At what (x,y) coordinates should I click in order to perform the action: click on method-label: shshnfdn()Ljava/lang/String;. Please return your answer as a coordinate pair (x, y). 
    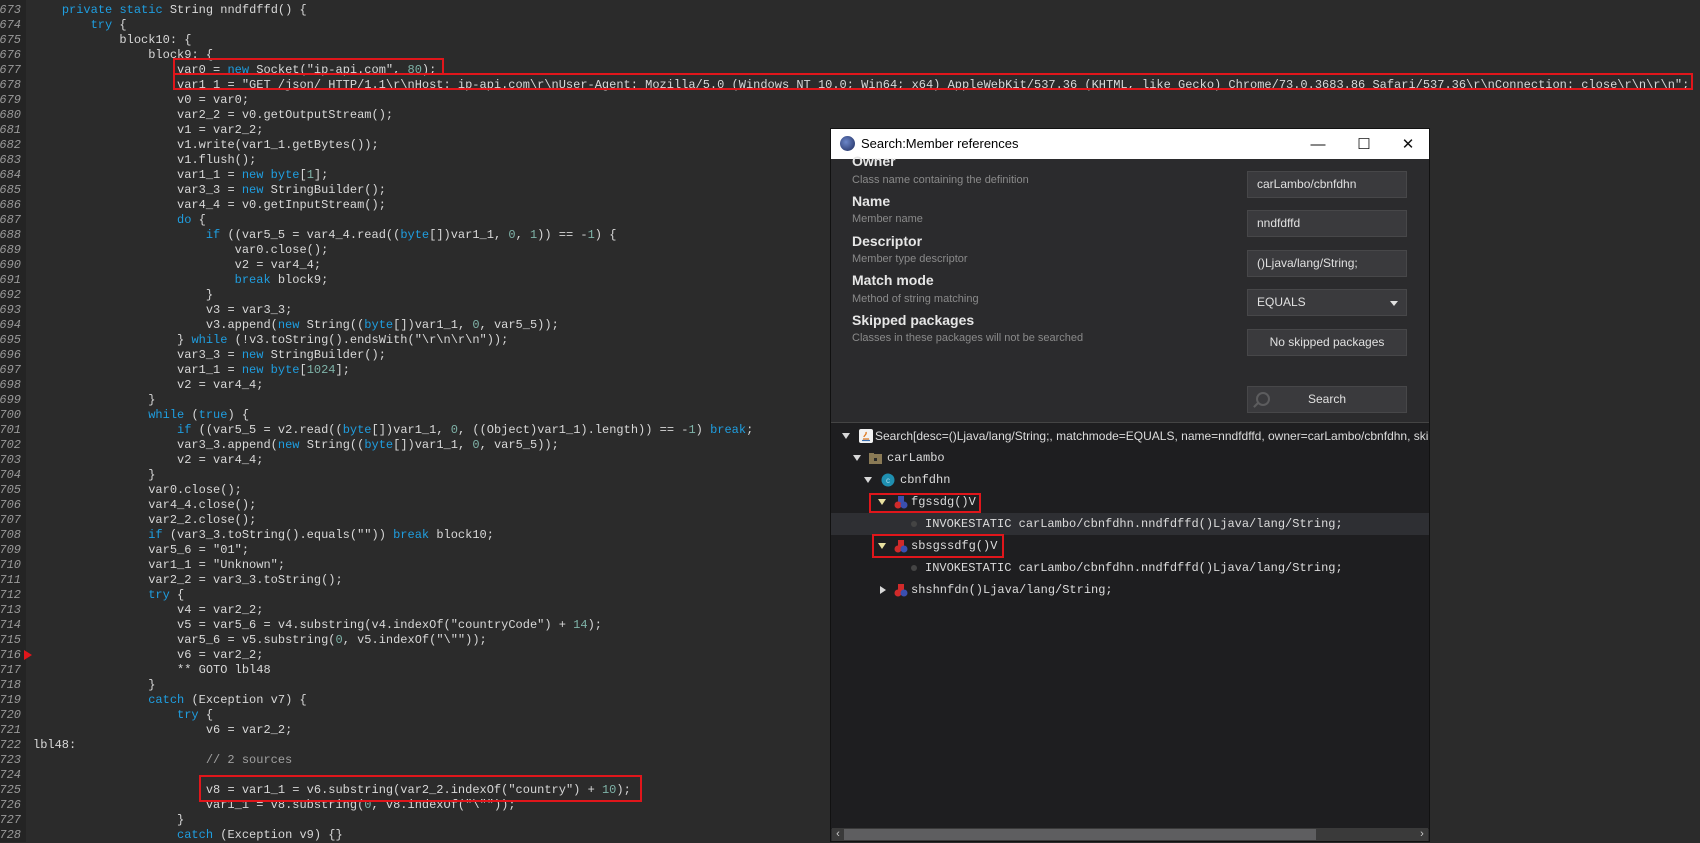
    Looking at the image, I should click on (1012, 590).